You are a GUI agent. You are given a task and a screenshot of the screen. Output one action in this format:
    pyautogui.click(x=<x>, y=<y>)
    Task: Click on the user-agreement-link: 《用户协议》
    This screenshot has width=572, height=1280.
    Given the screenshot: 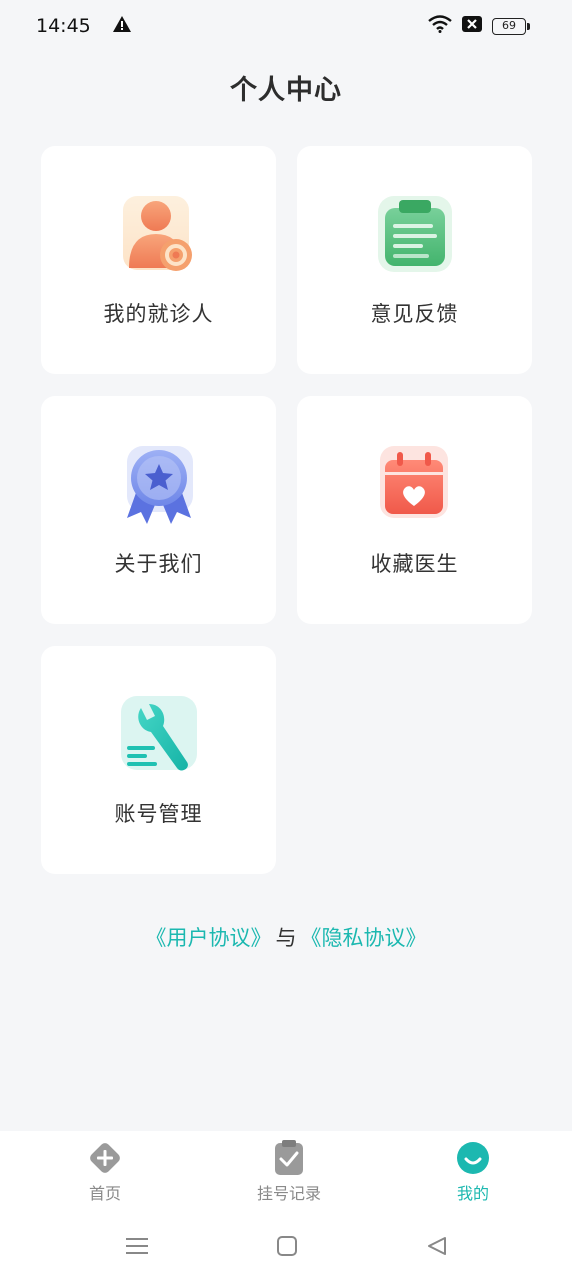 What is the action you would take?
    pyautogui.click(x=209, y=938)
    